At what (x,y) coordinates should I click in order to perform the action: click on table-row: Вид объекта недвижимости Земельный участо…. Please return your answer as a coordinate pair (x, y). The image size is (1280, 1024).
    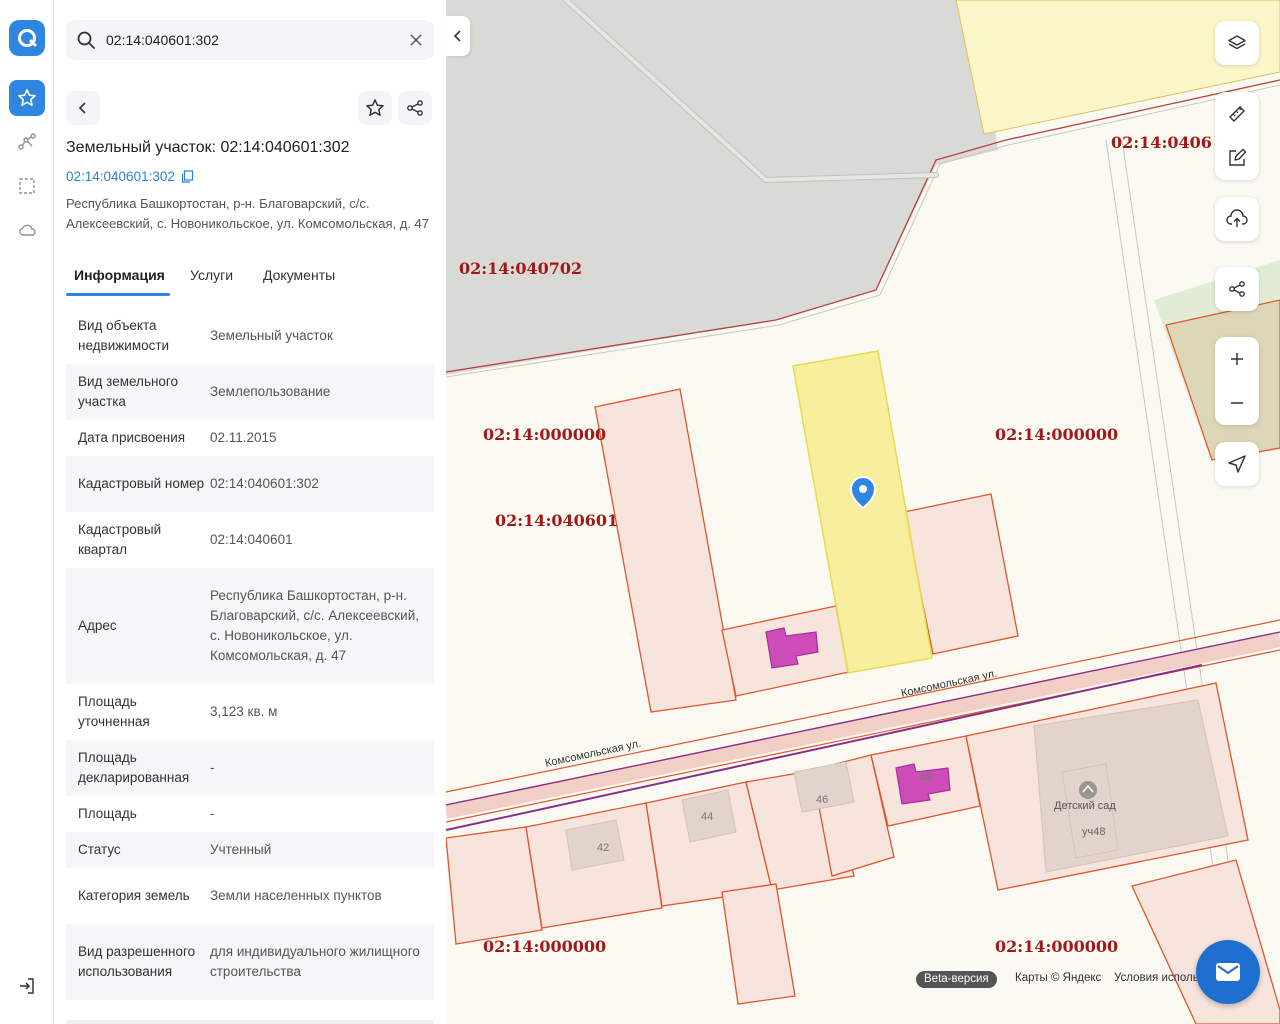
    Looking at the image, I should click on (250, 336).